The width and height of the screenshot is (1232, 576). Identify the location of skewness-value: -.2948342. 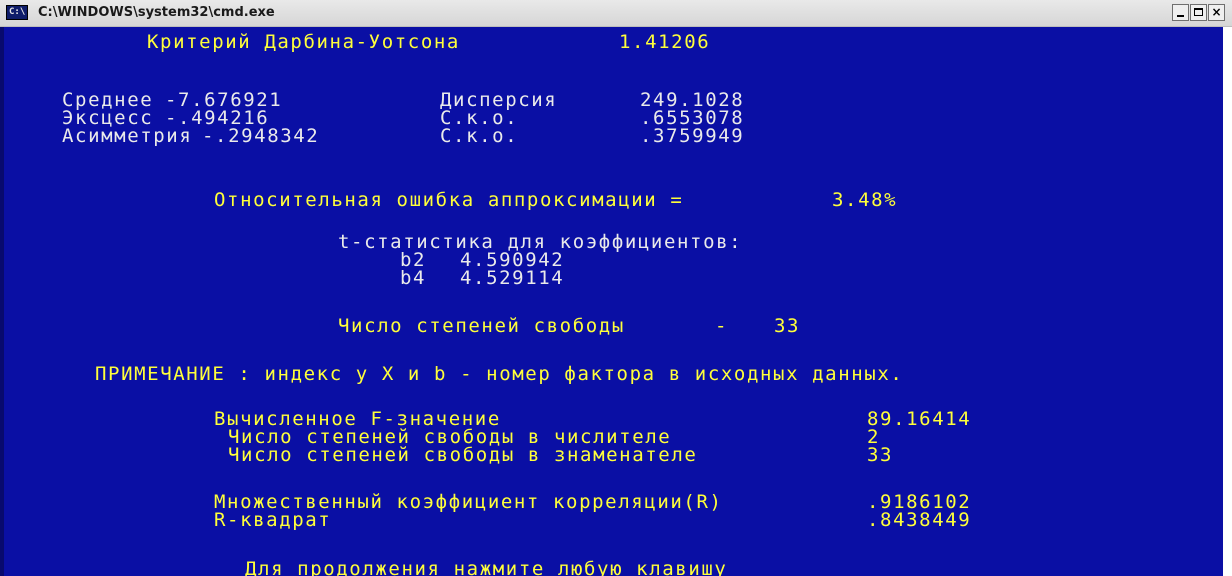
(261, 136).